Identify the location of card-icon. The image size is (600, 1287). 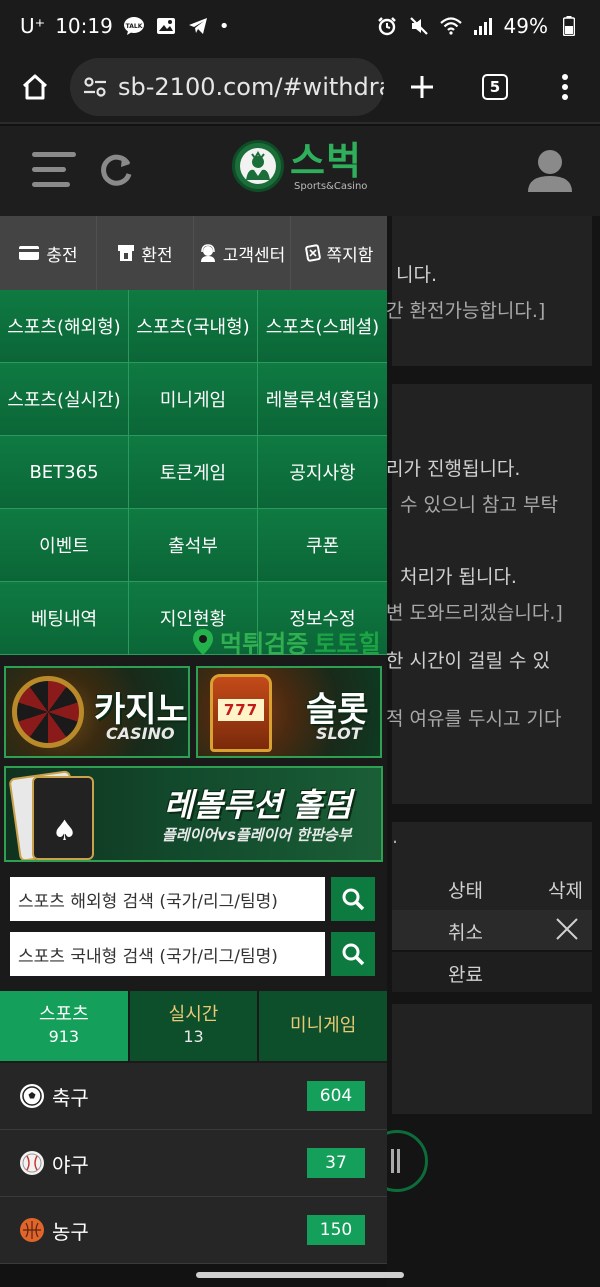
(29, 253).